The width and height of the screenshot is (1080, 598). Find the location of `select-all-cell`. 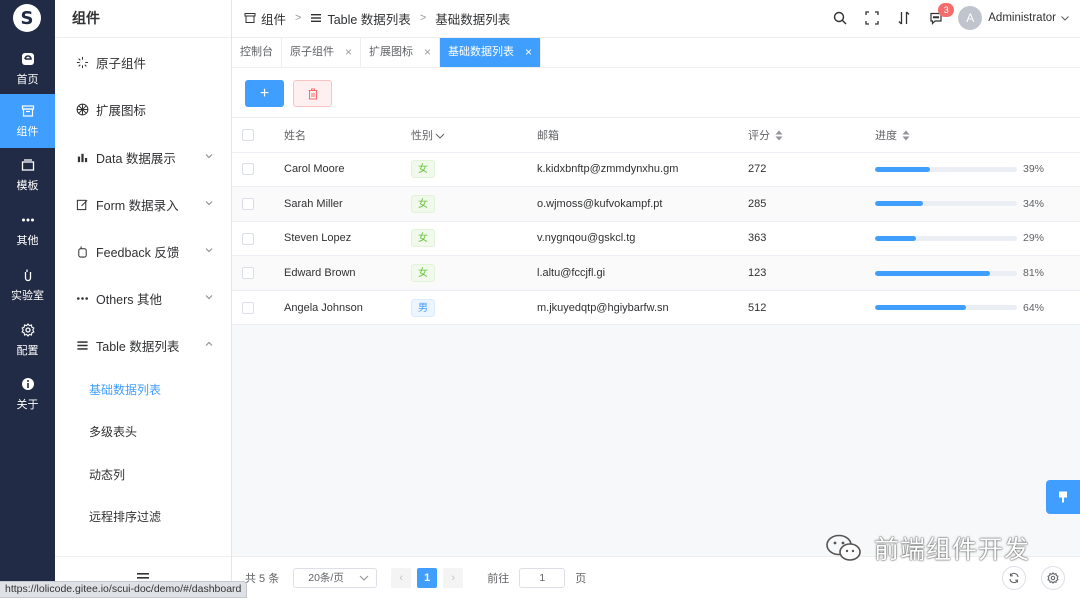

select-all-cell is located at coordinates (258, 135).